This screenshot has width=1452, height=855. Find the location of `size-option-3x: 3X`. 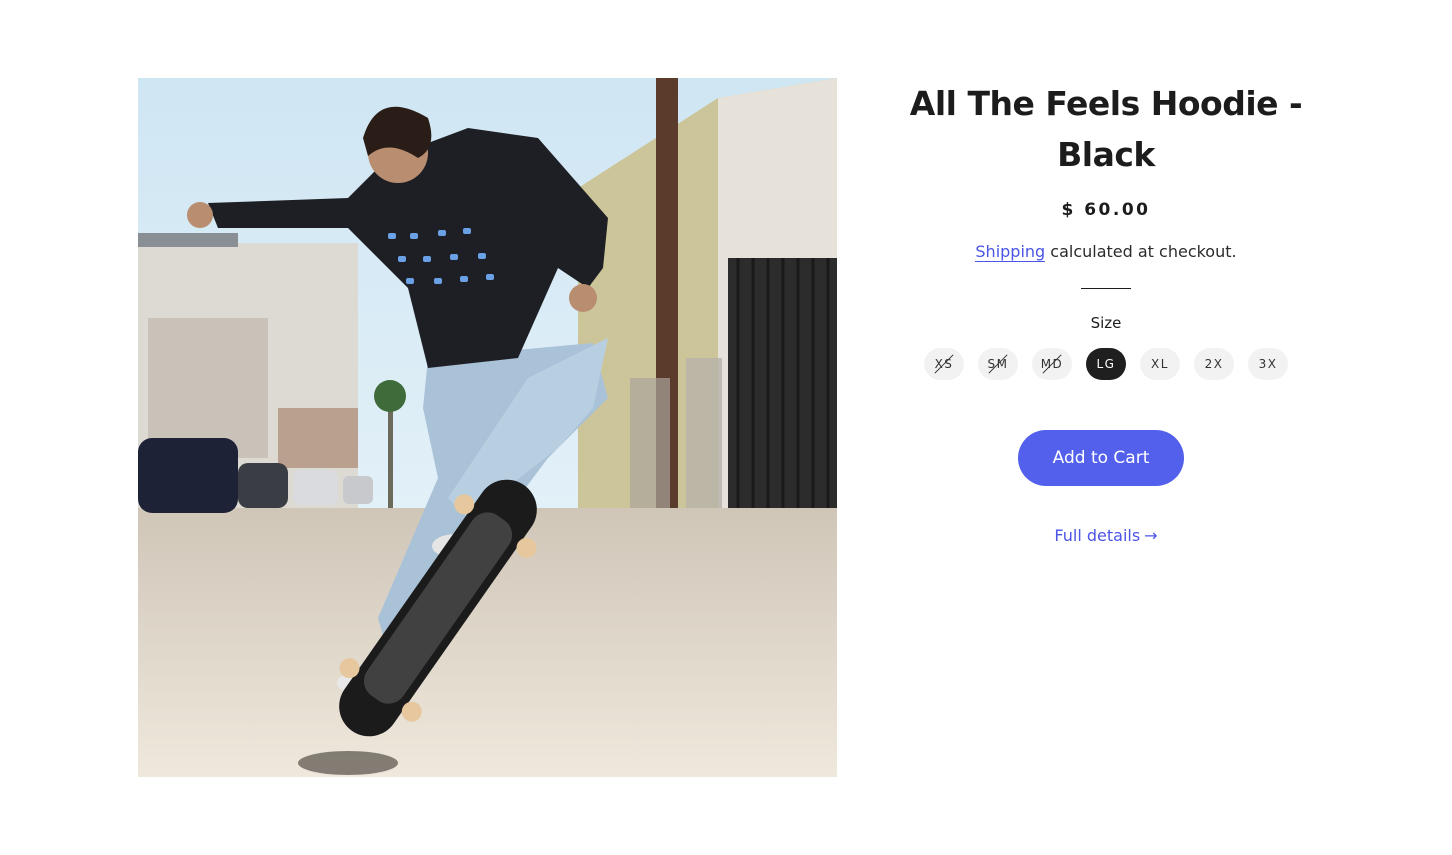

size-option-3x: 3X is located at coordinates (1268, 364).